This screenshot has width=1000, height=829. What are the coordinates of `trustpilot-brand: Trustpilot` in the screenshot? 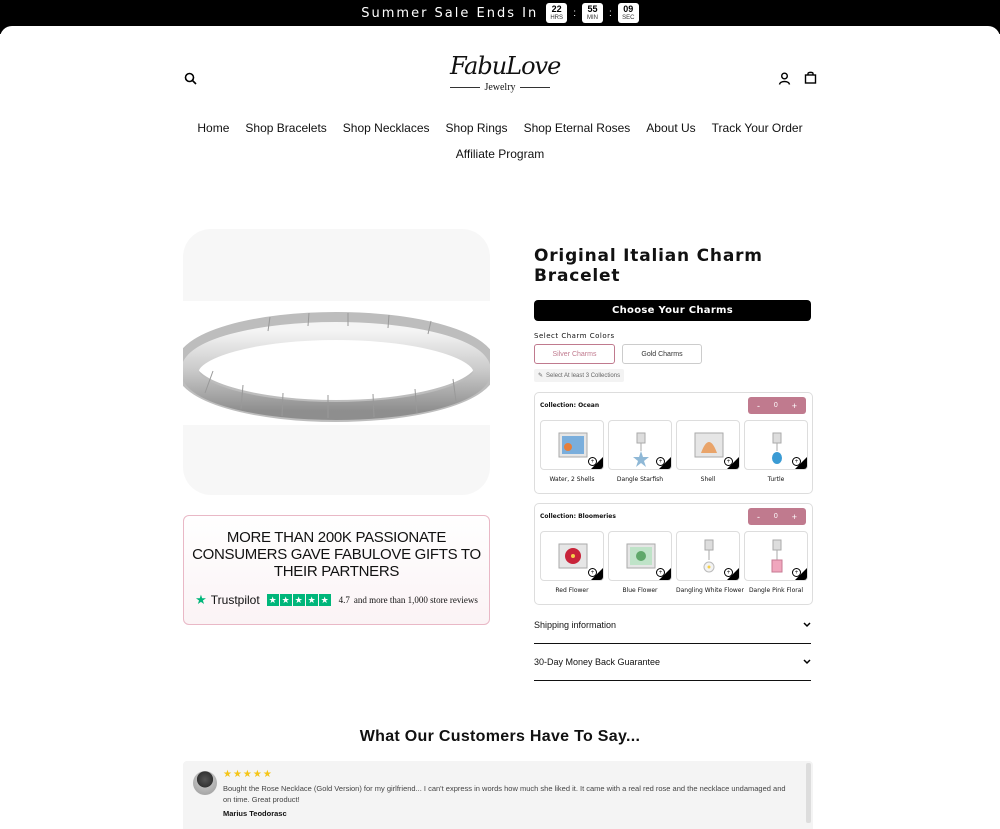 It's located at (235, 600).